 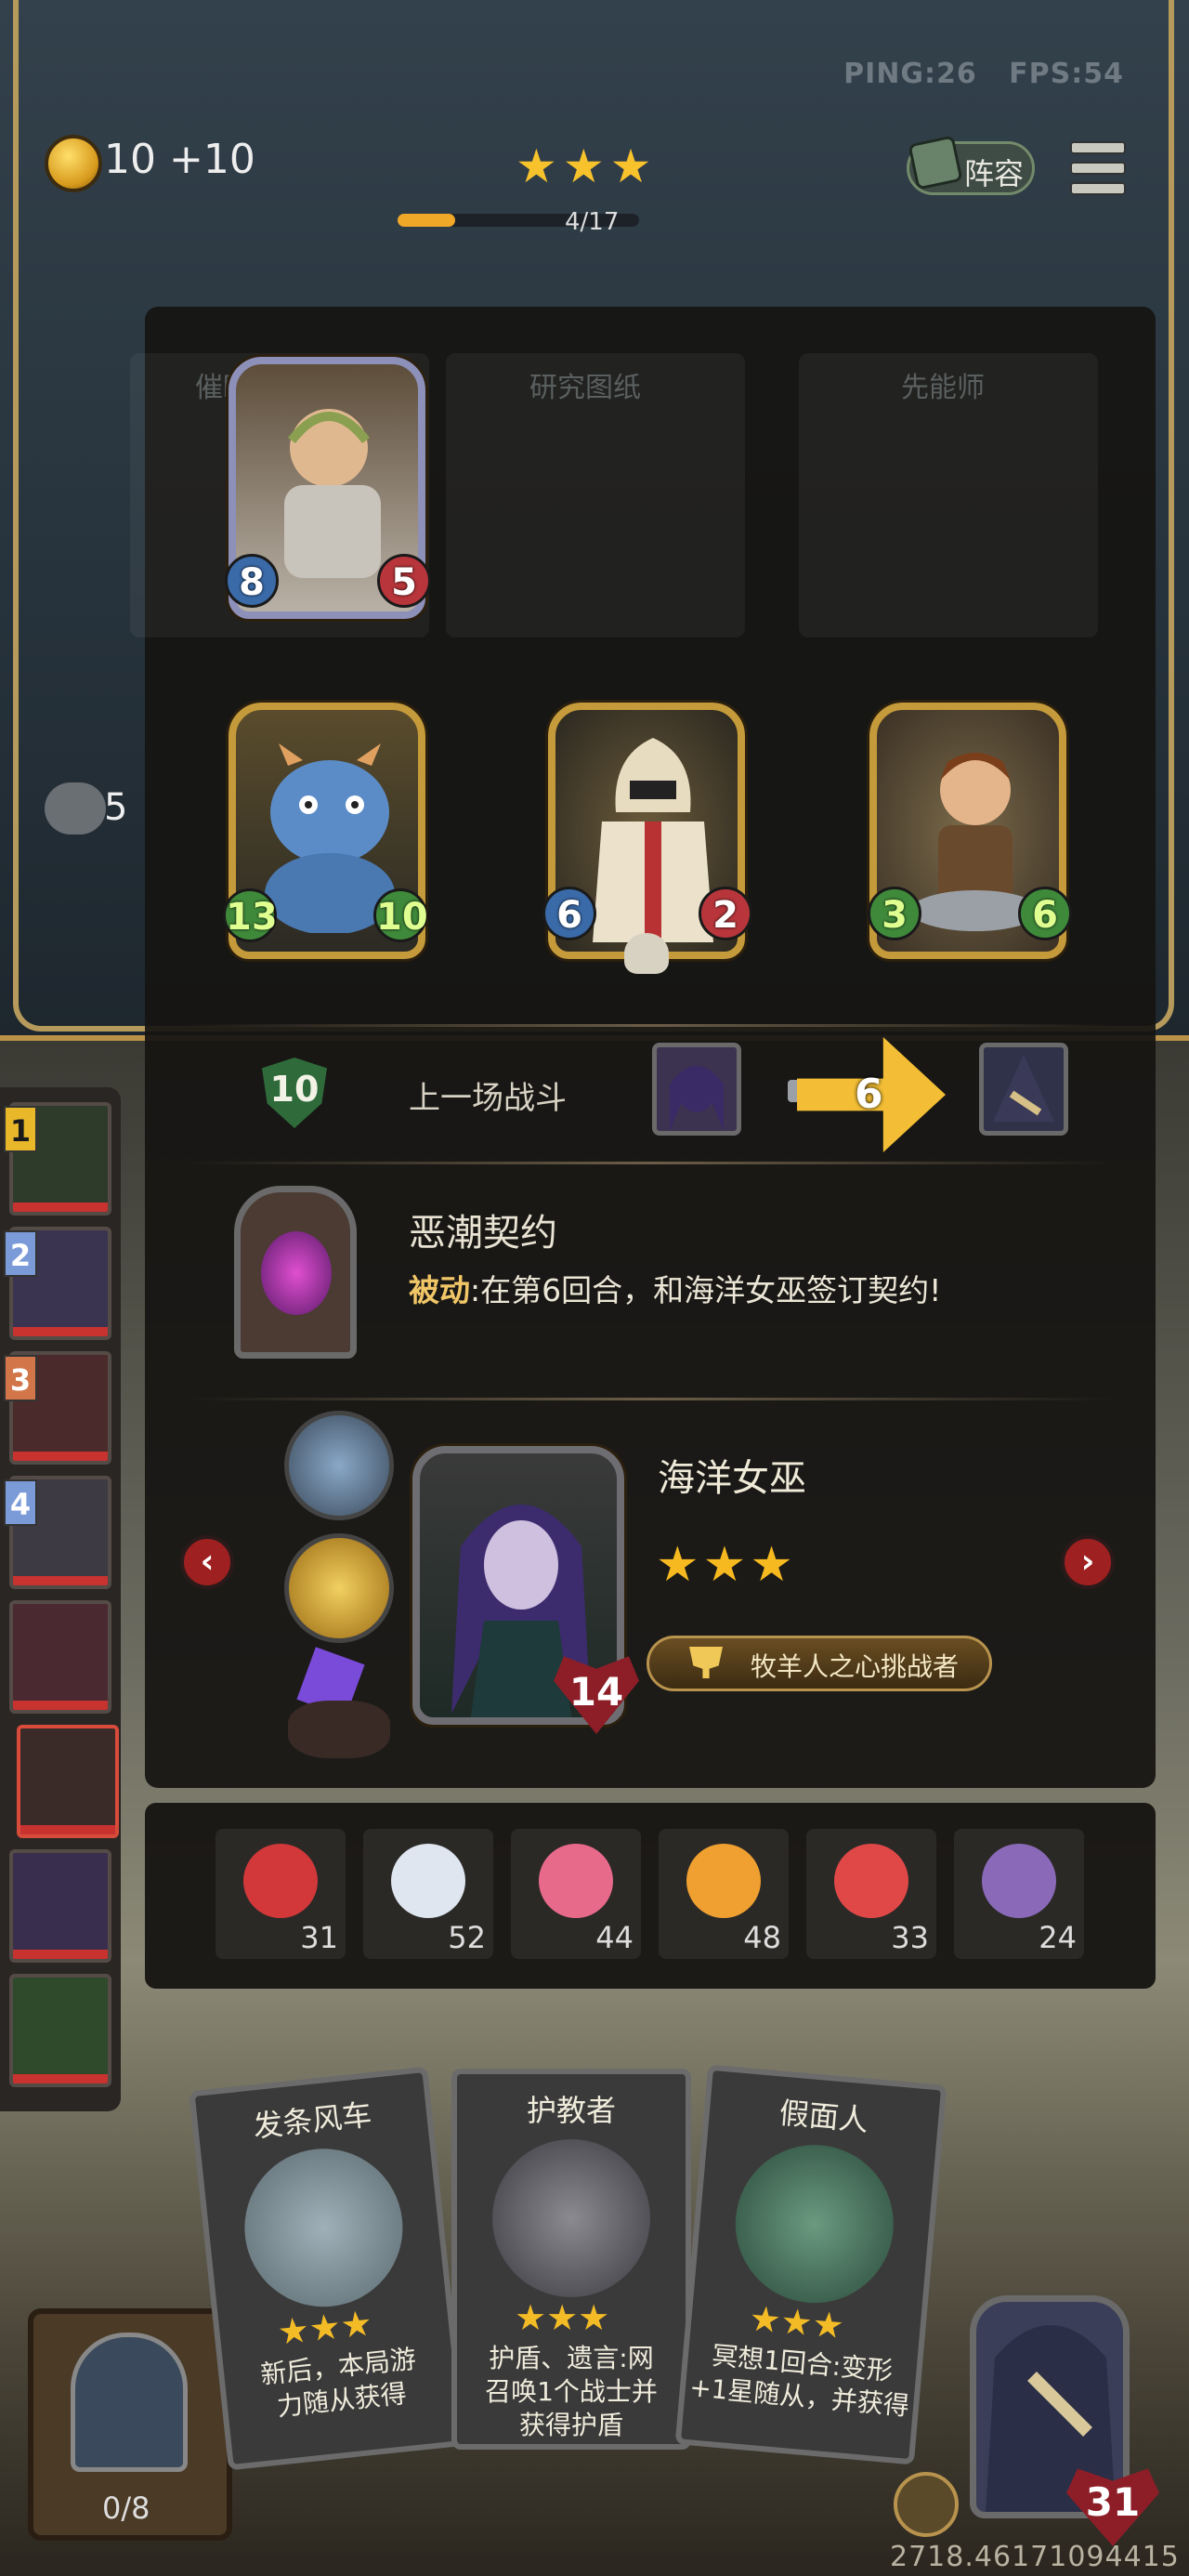 I want to click on rank-badge: 1, so click(x=21, y=1129).